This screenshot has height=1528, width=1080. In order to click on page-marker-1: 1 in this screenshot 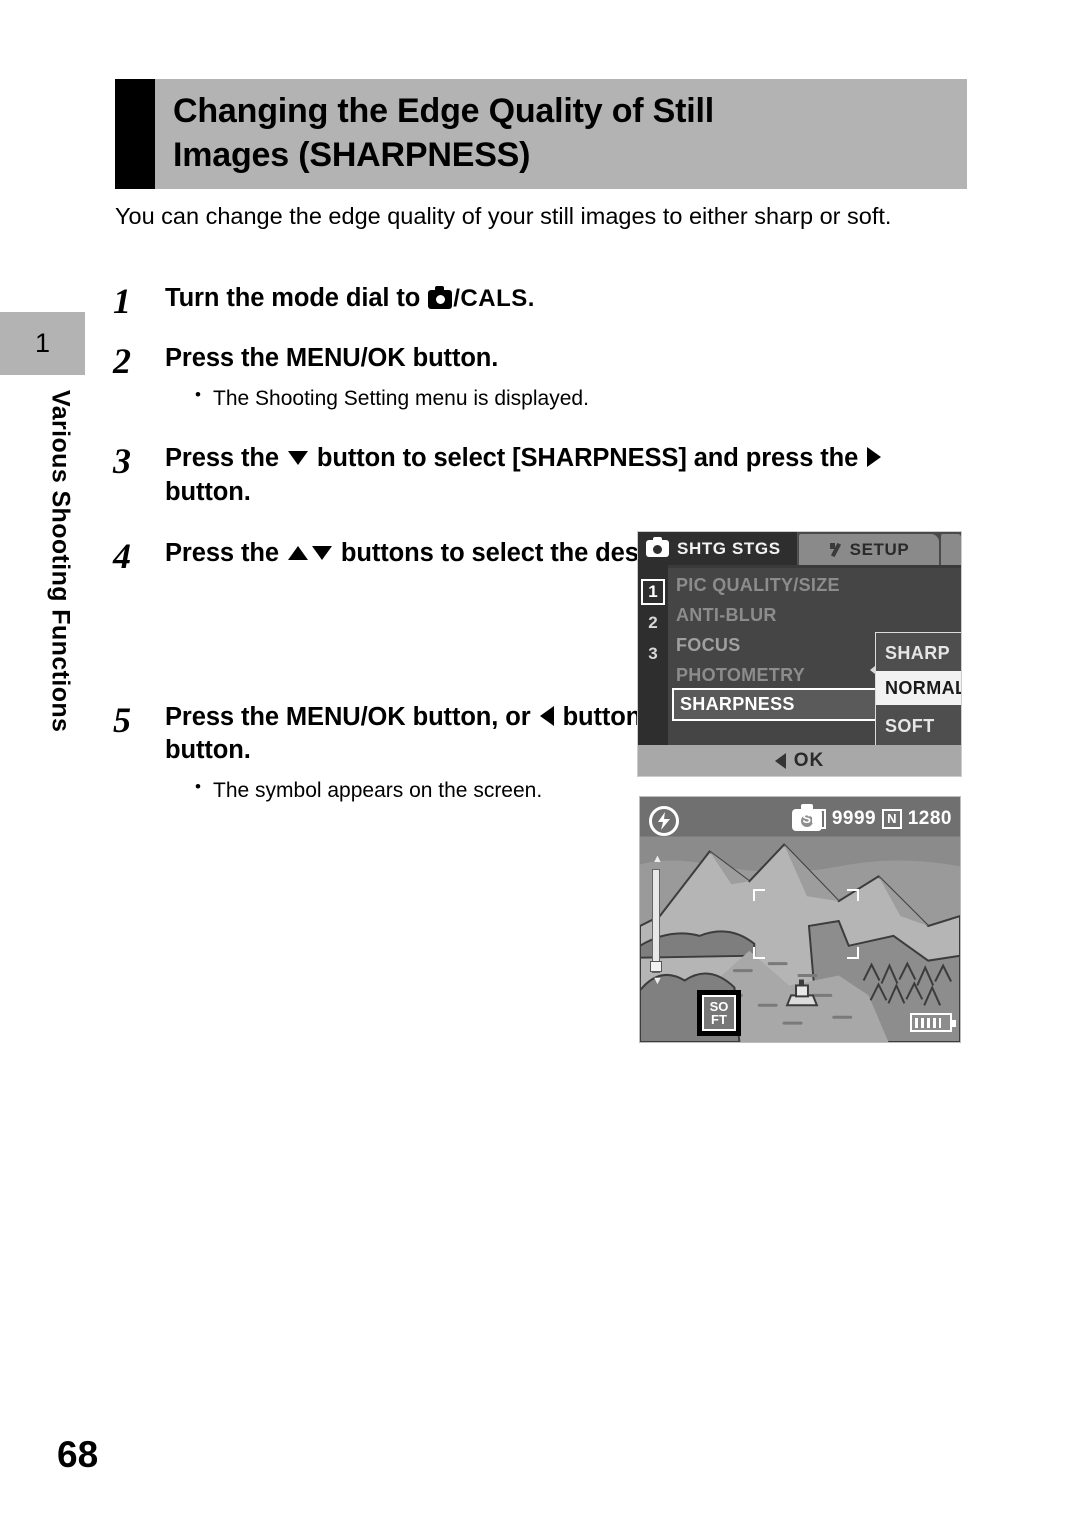, I will do `click(653, 592)`.